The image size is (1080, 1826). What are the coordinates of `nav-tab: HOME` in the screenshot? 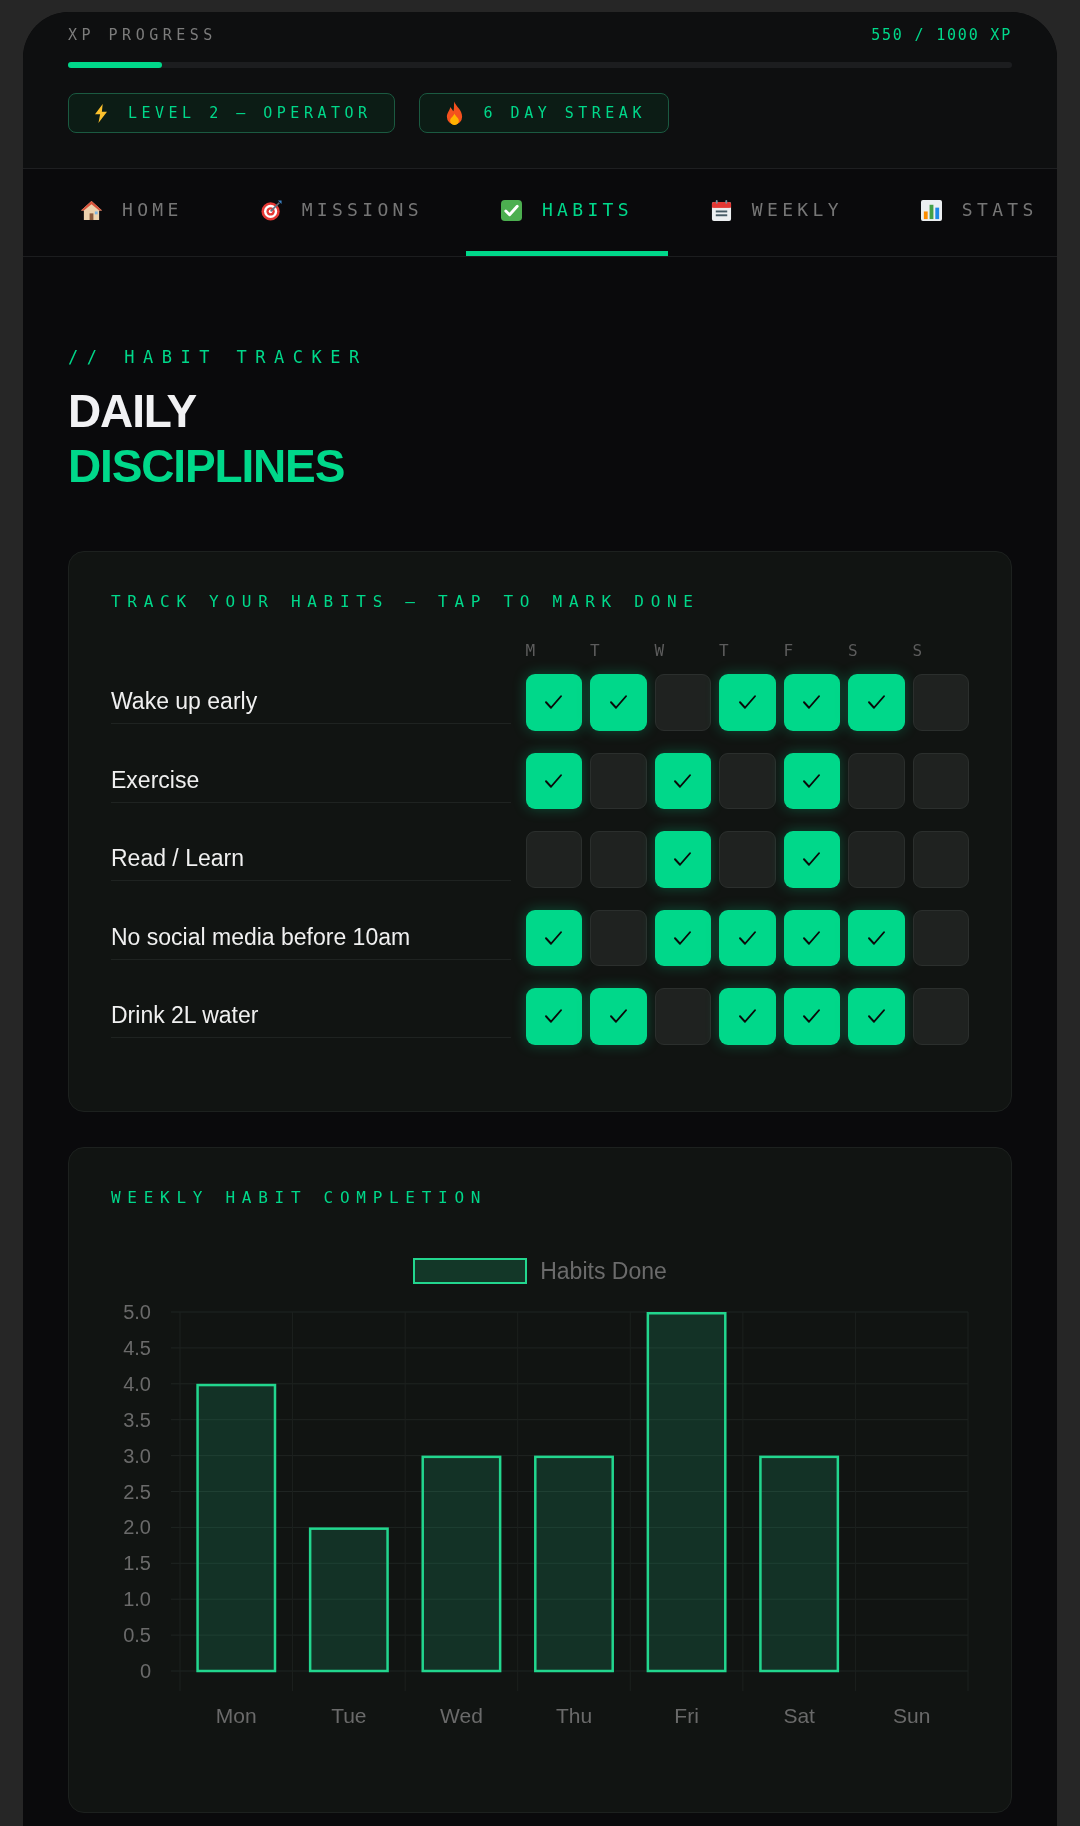 It's located at (132, 212).